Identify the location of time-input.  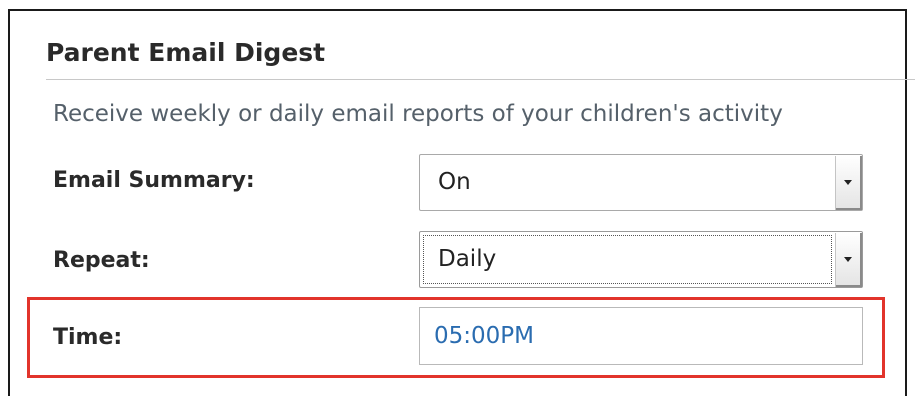
(641, 336).